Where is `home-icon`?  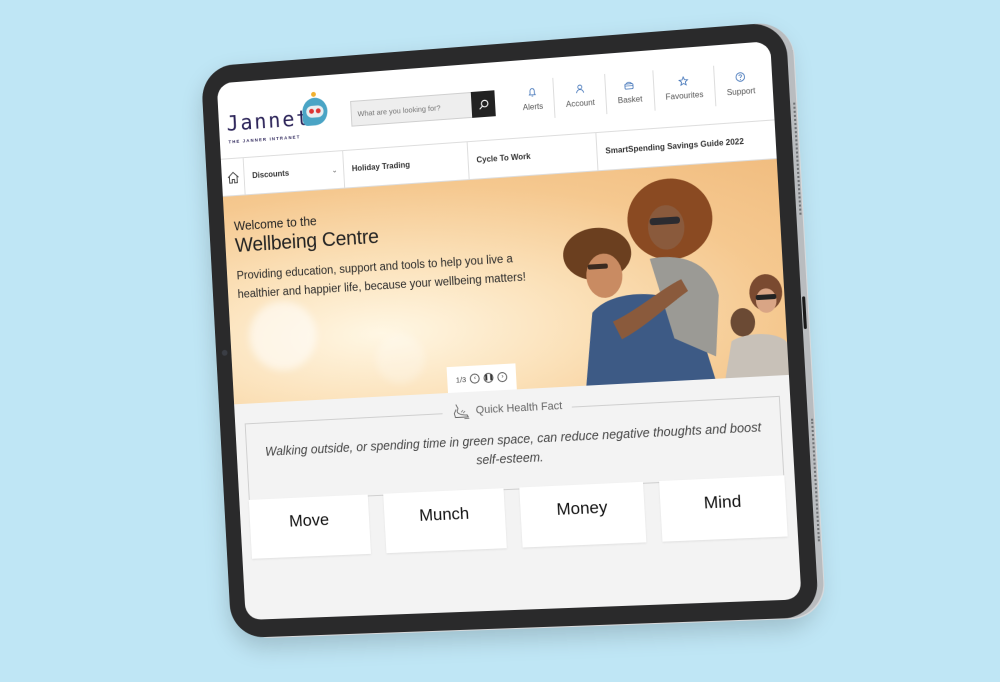 home-icon is located at coordinates (233, 177).